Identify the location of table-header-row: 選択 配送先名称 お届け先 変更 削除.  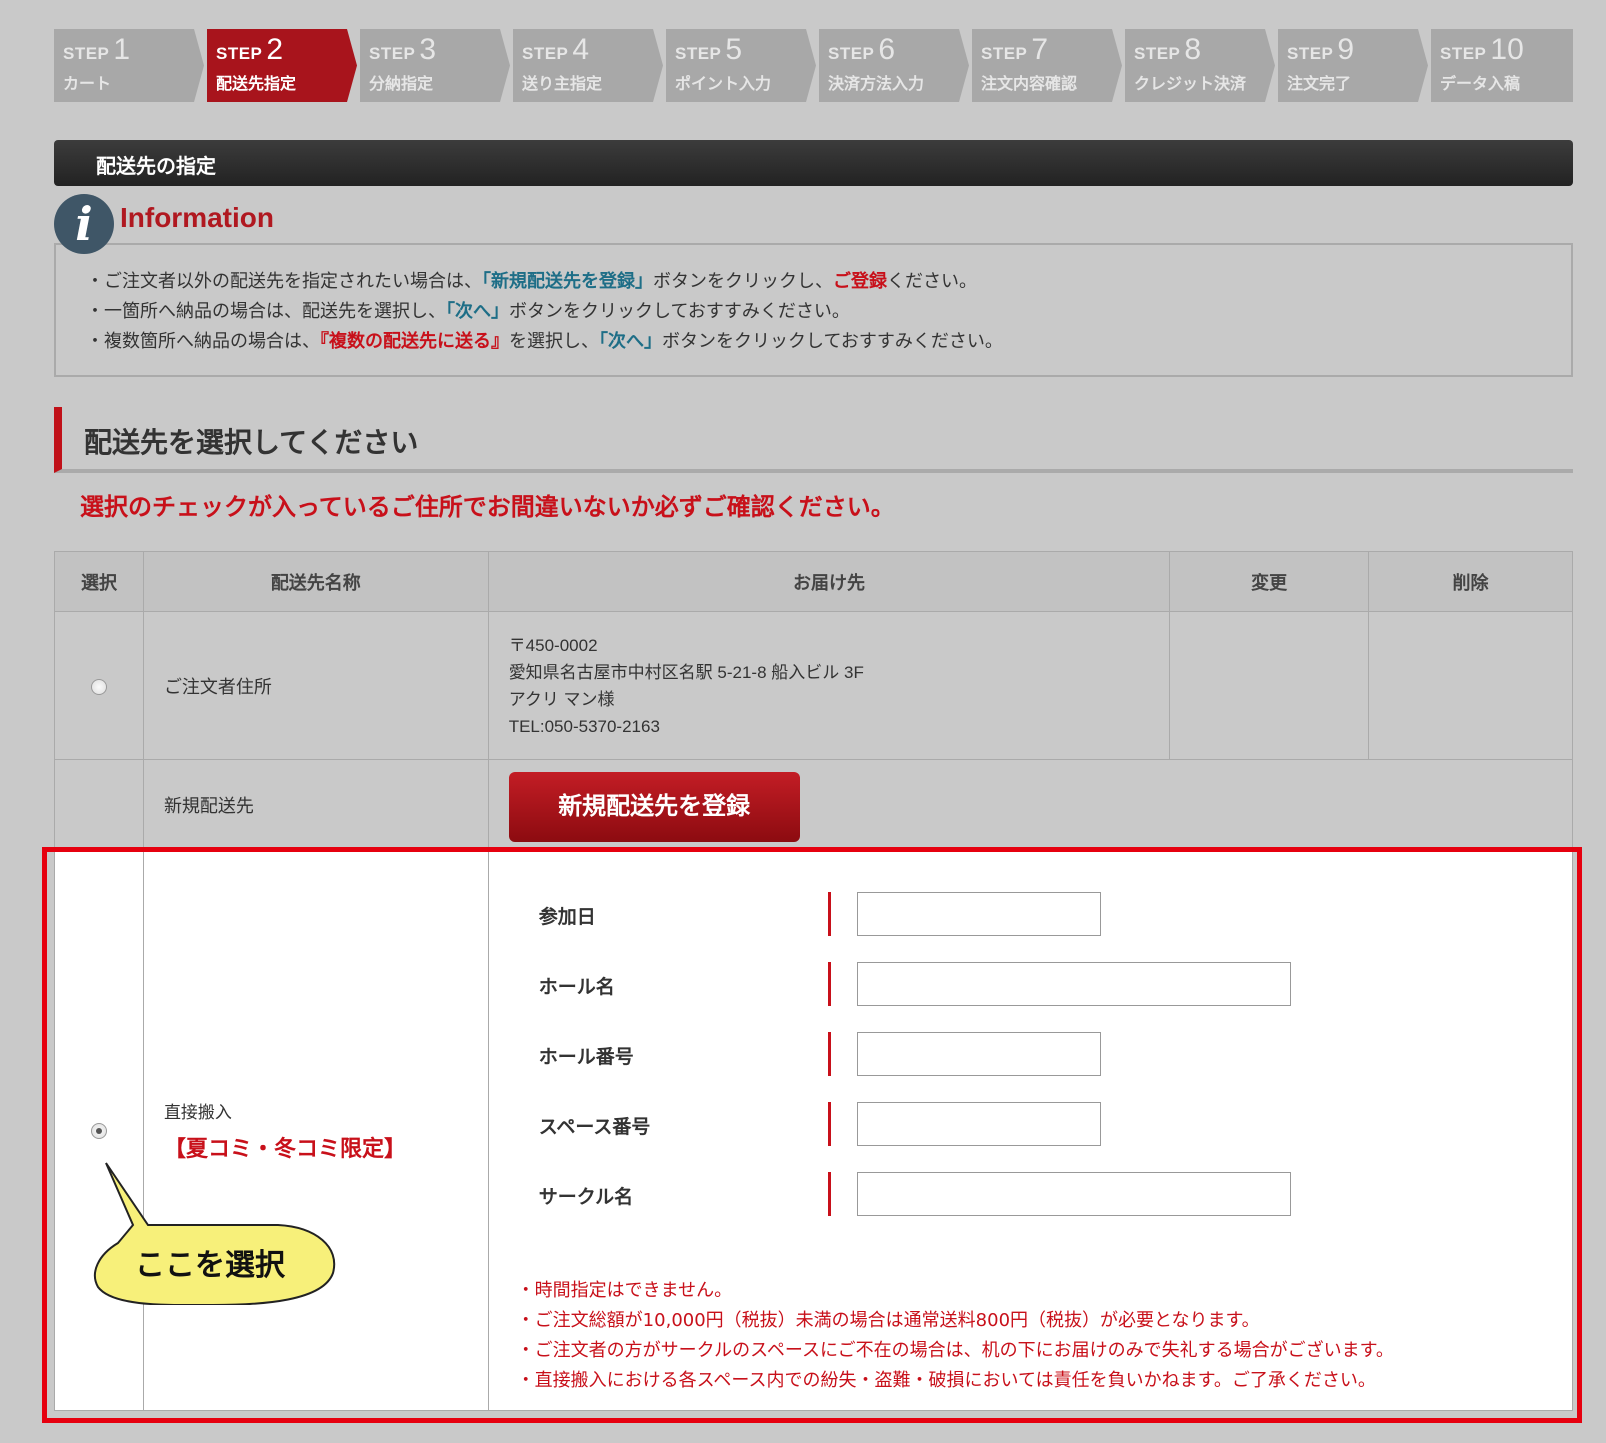
(813, 581).